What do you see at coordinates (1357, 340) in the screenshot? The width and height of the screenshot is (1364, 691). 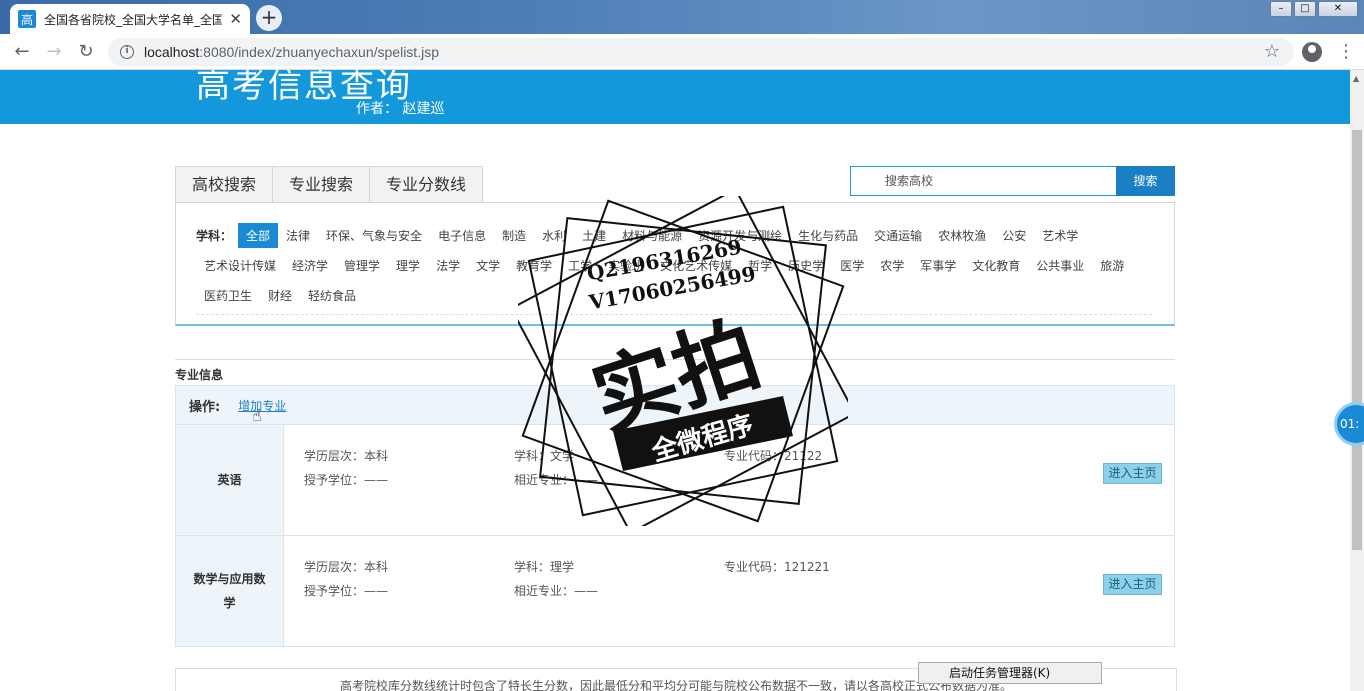 I see `scroll-thumb` at bounding box center [1357, 340].